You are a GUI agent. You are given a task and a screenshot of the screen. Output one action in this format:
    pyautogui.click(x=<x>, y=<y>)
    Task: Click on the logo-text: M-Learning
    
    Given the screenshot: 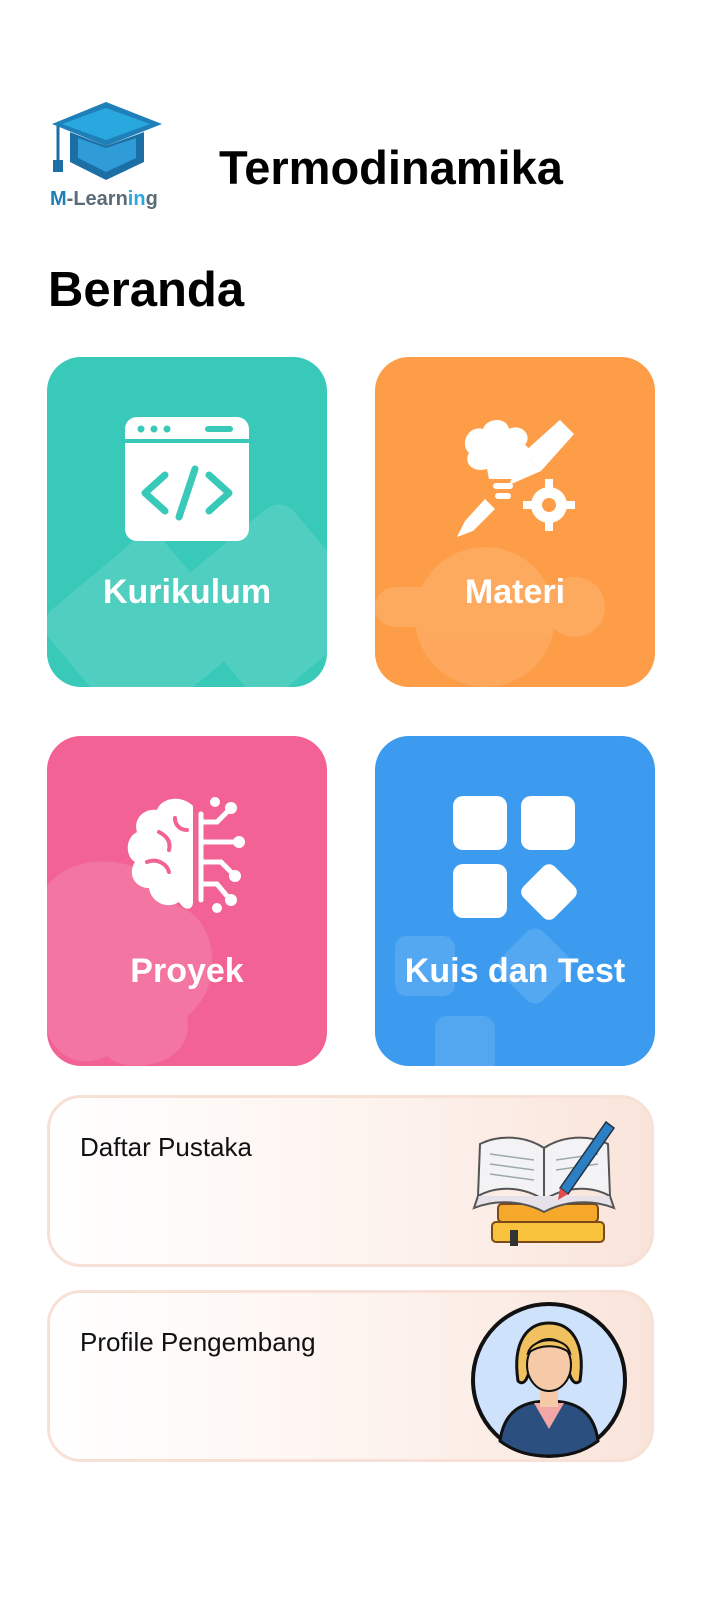 What is the action you would take?
    pyautogui.click(x=104, y=199)
    